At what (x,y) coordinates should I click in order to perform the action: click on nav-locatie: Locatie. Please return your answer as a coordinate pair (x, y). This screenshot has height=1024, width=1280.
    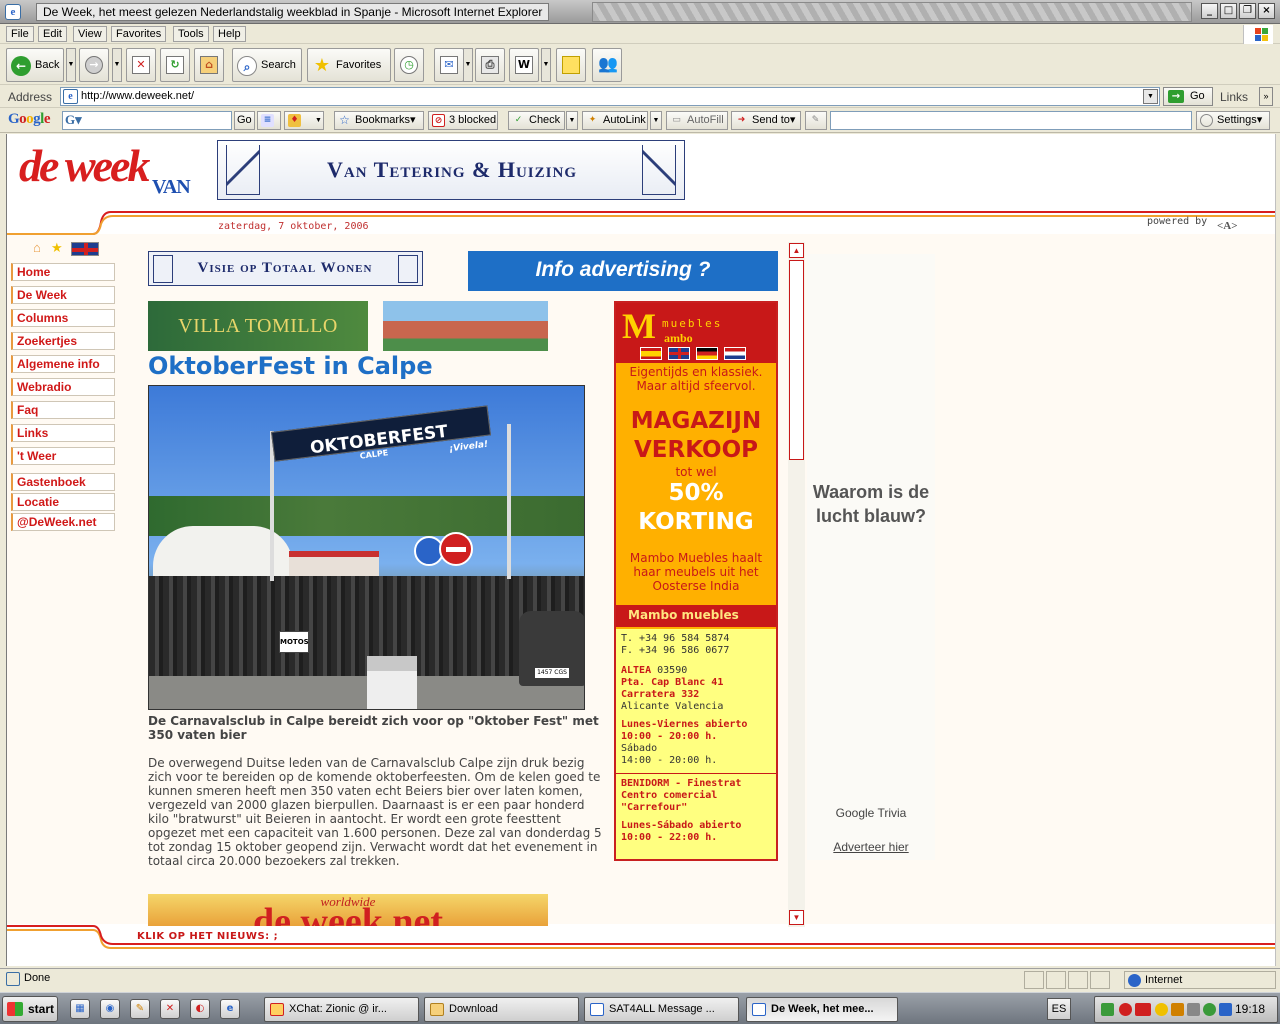
    Looking at the image, I should click on (63, 502).